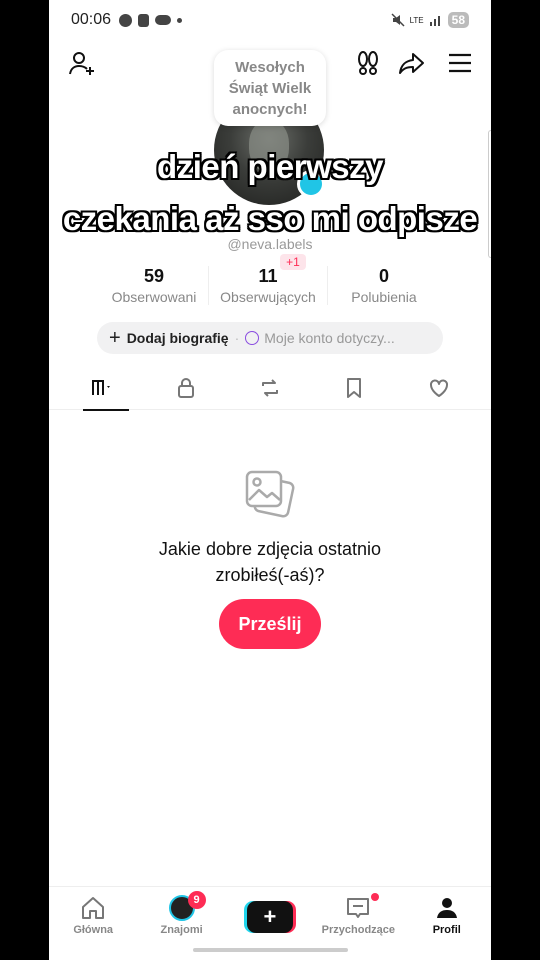  I want to click on add-bio-button: + Dodaj biografię, so click(169, 338).